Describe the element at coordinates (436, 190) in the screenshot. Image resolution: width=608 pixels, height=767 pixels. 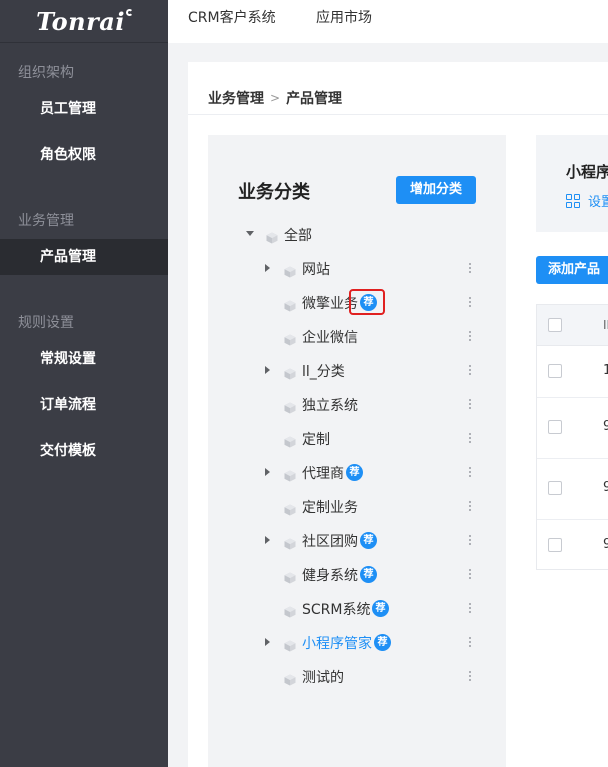
I see `add-category-button: 增加分类` at that location.